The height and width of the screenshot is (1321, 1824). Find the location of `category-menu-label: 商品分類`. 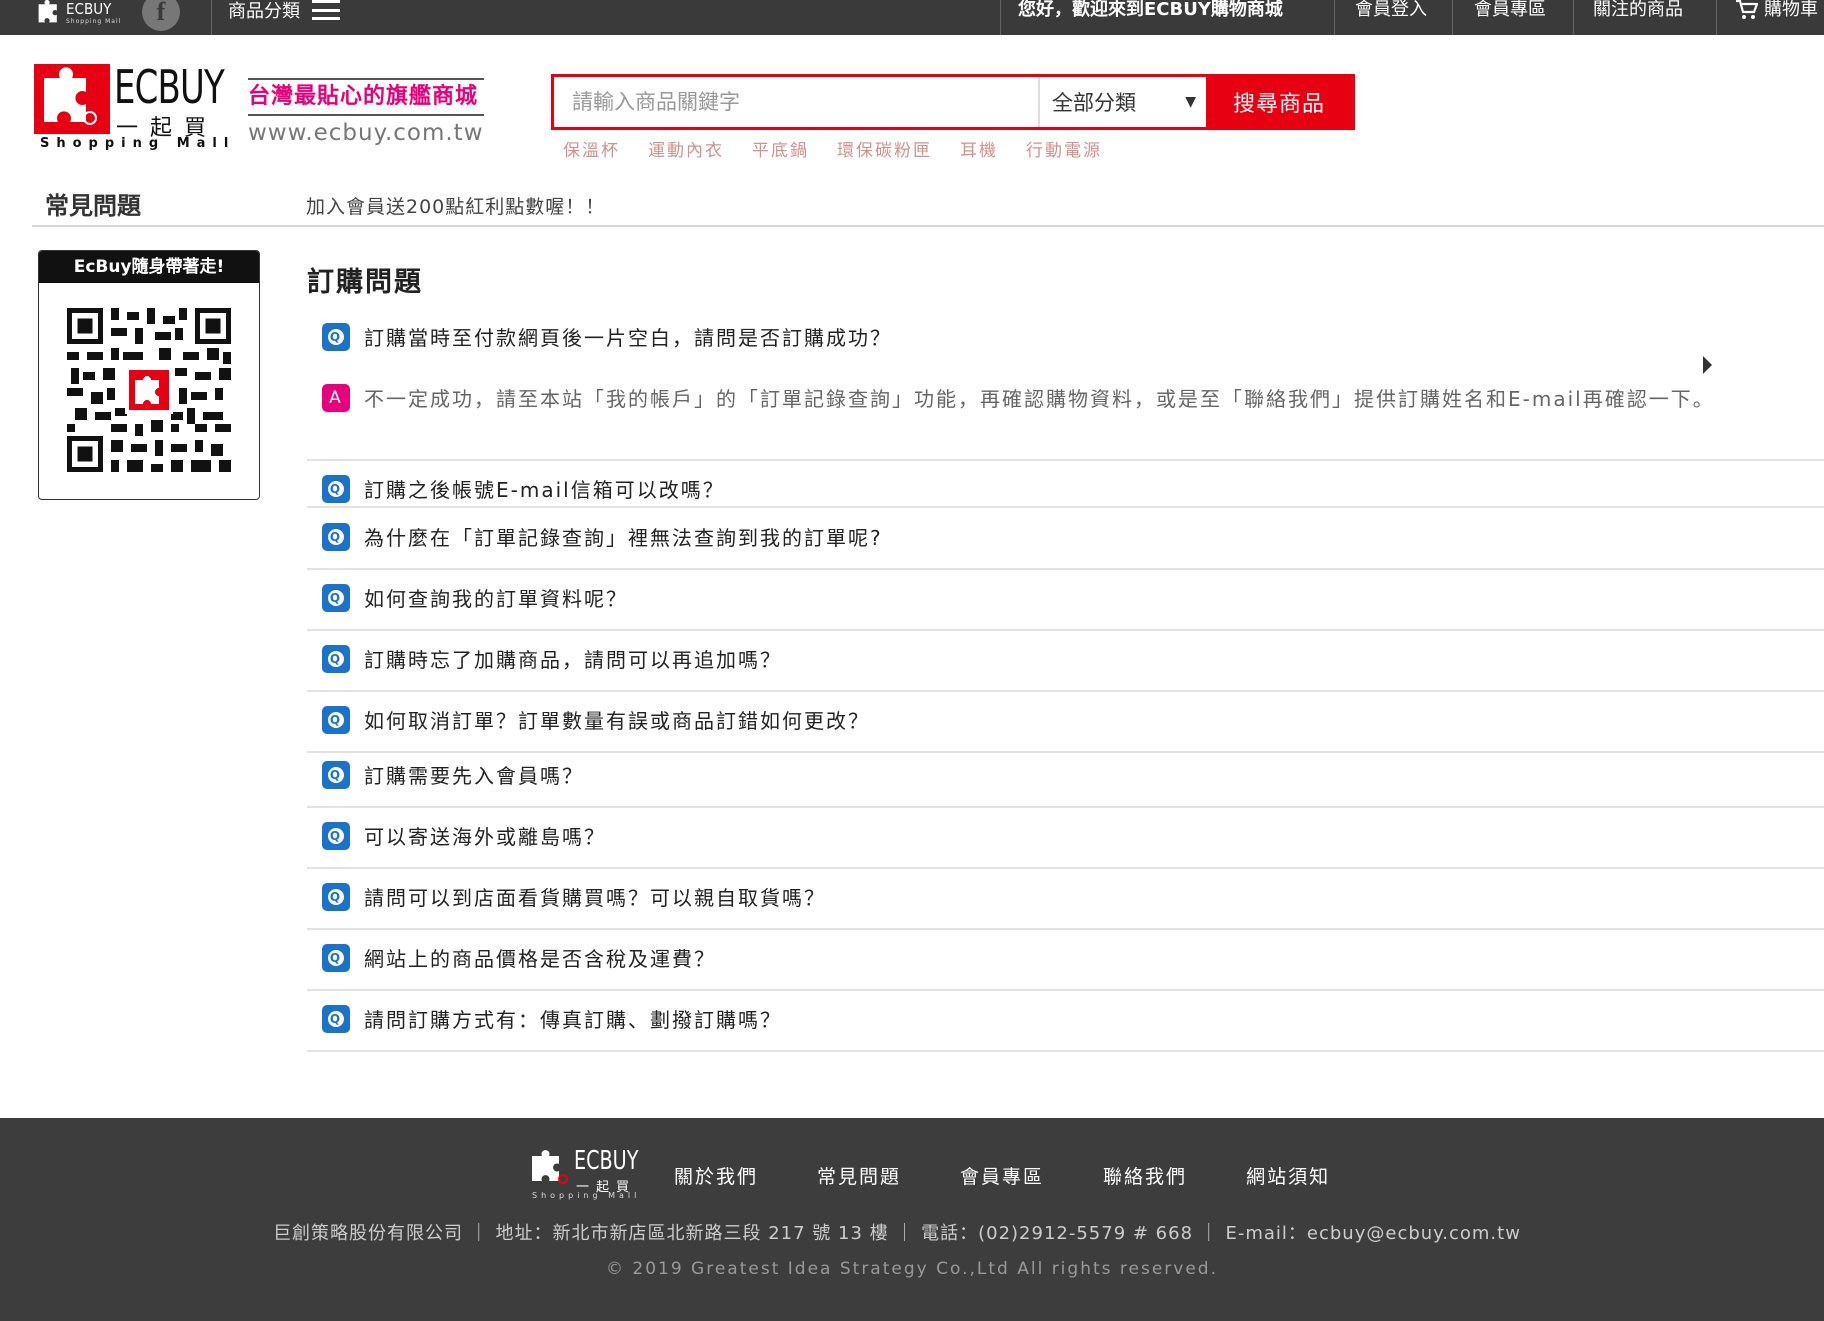

category-menu-label: 商品分類 is located at coordinates (264, 11).